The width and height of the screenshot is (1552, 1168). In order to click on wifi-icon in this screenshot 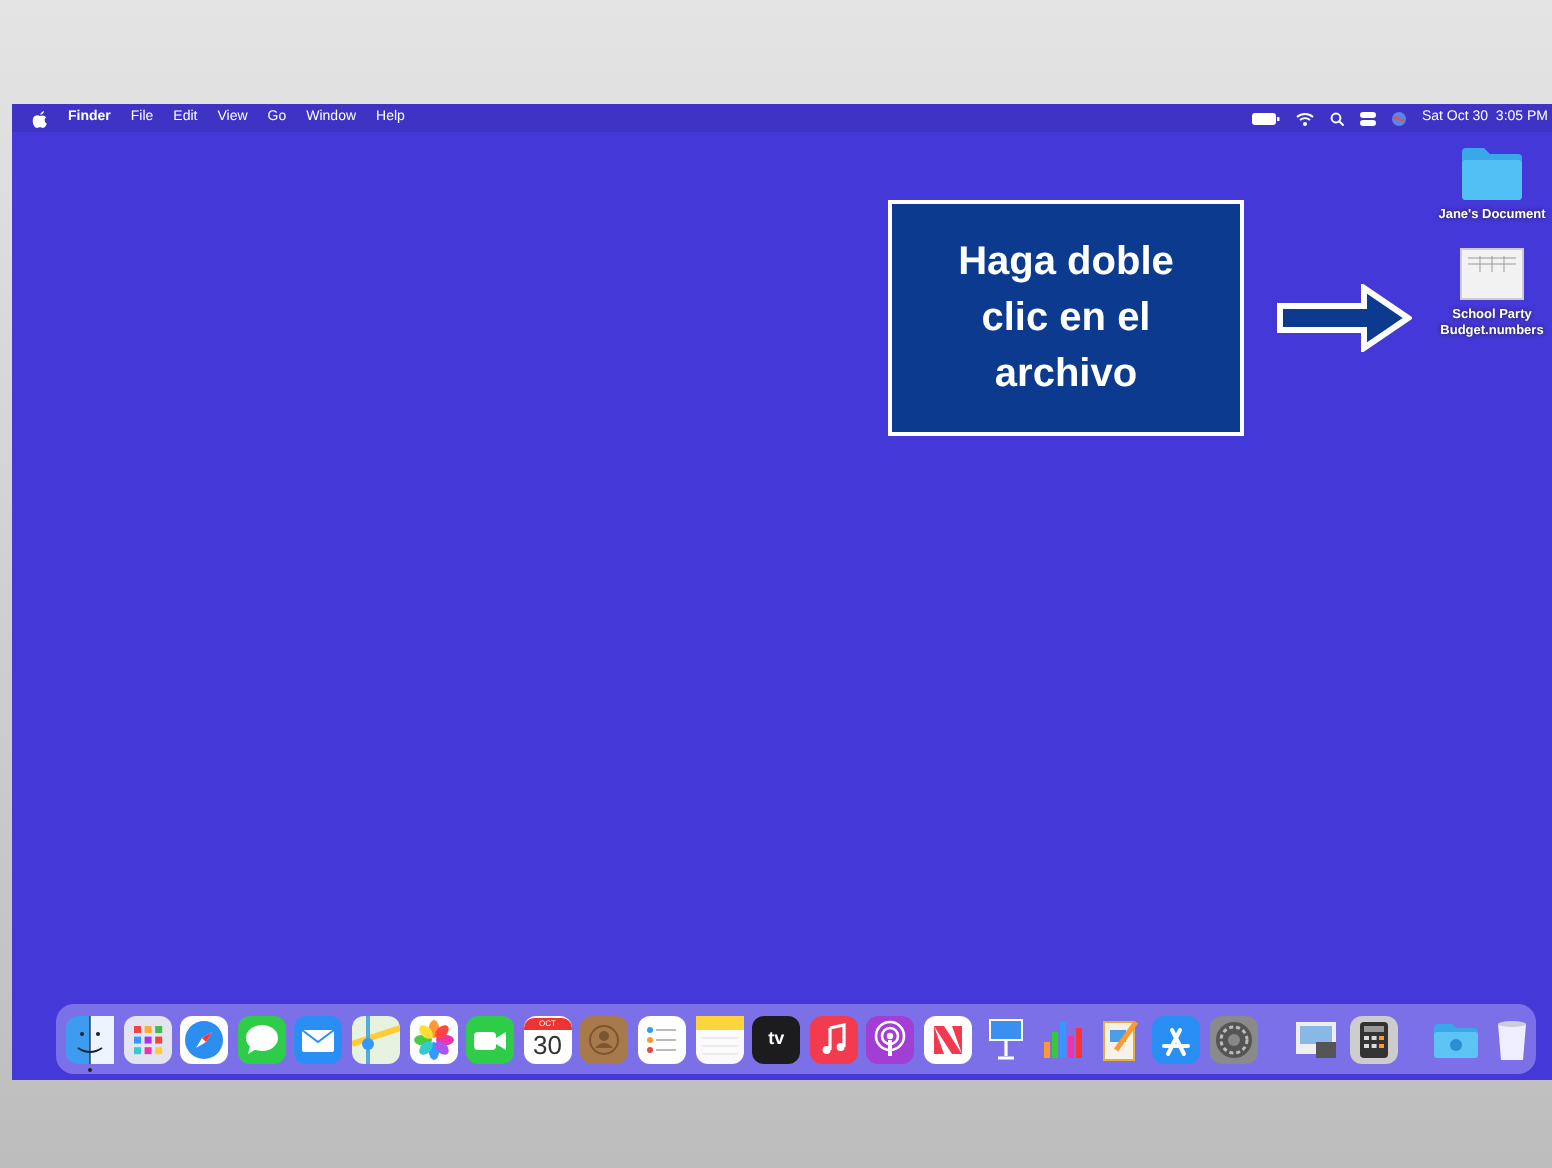, I will do `click(1304, 118)`.